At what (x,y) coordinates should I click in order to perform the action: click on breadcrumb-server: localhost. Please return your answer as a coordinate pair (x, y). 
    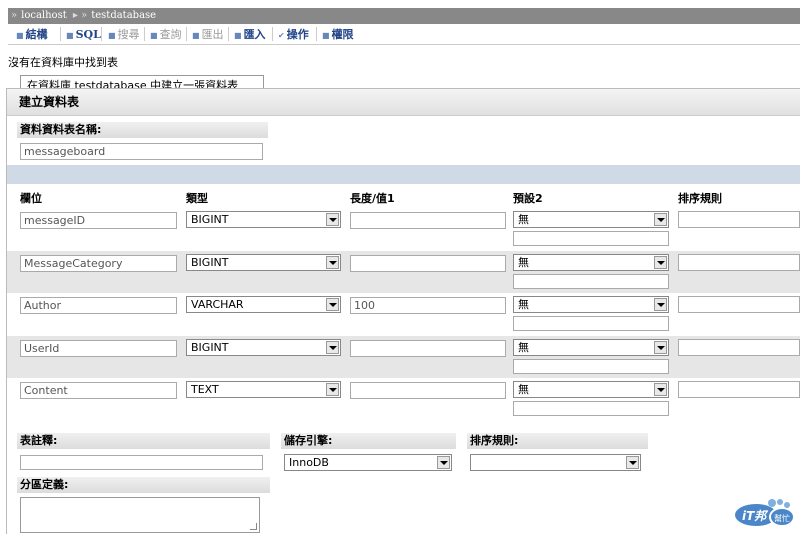
    Looking at the image, I should click on (44, 15).